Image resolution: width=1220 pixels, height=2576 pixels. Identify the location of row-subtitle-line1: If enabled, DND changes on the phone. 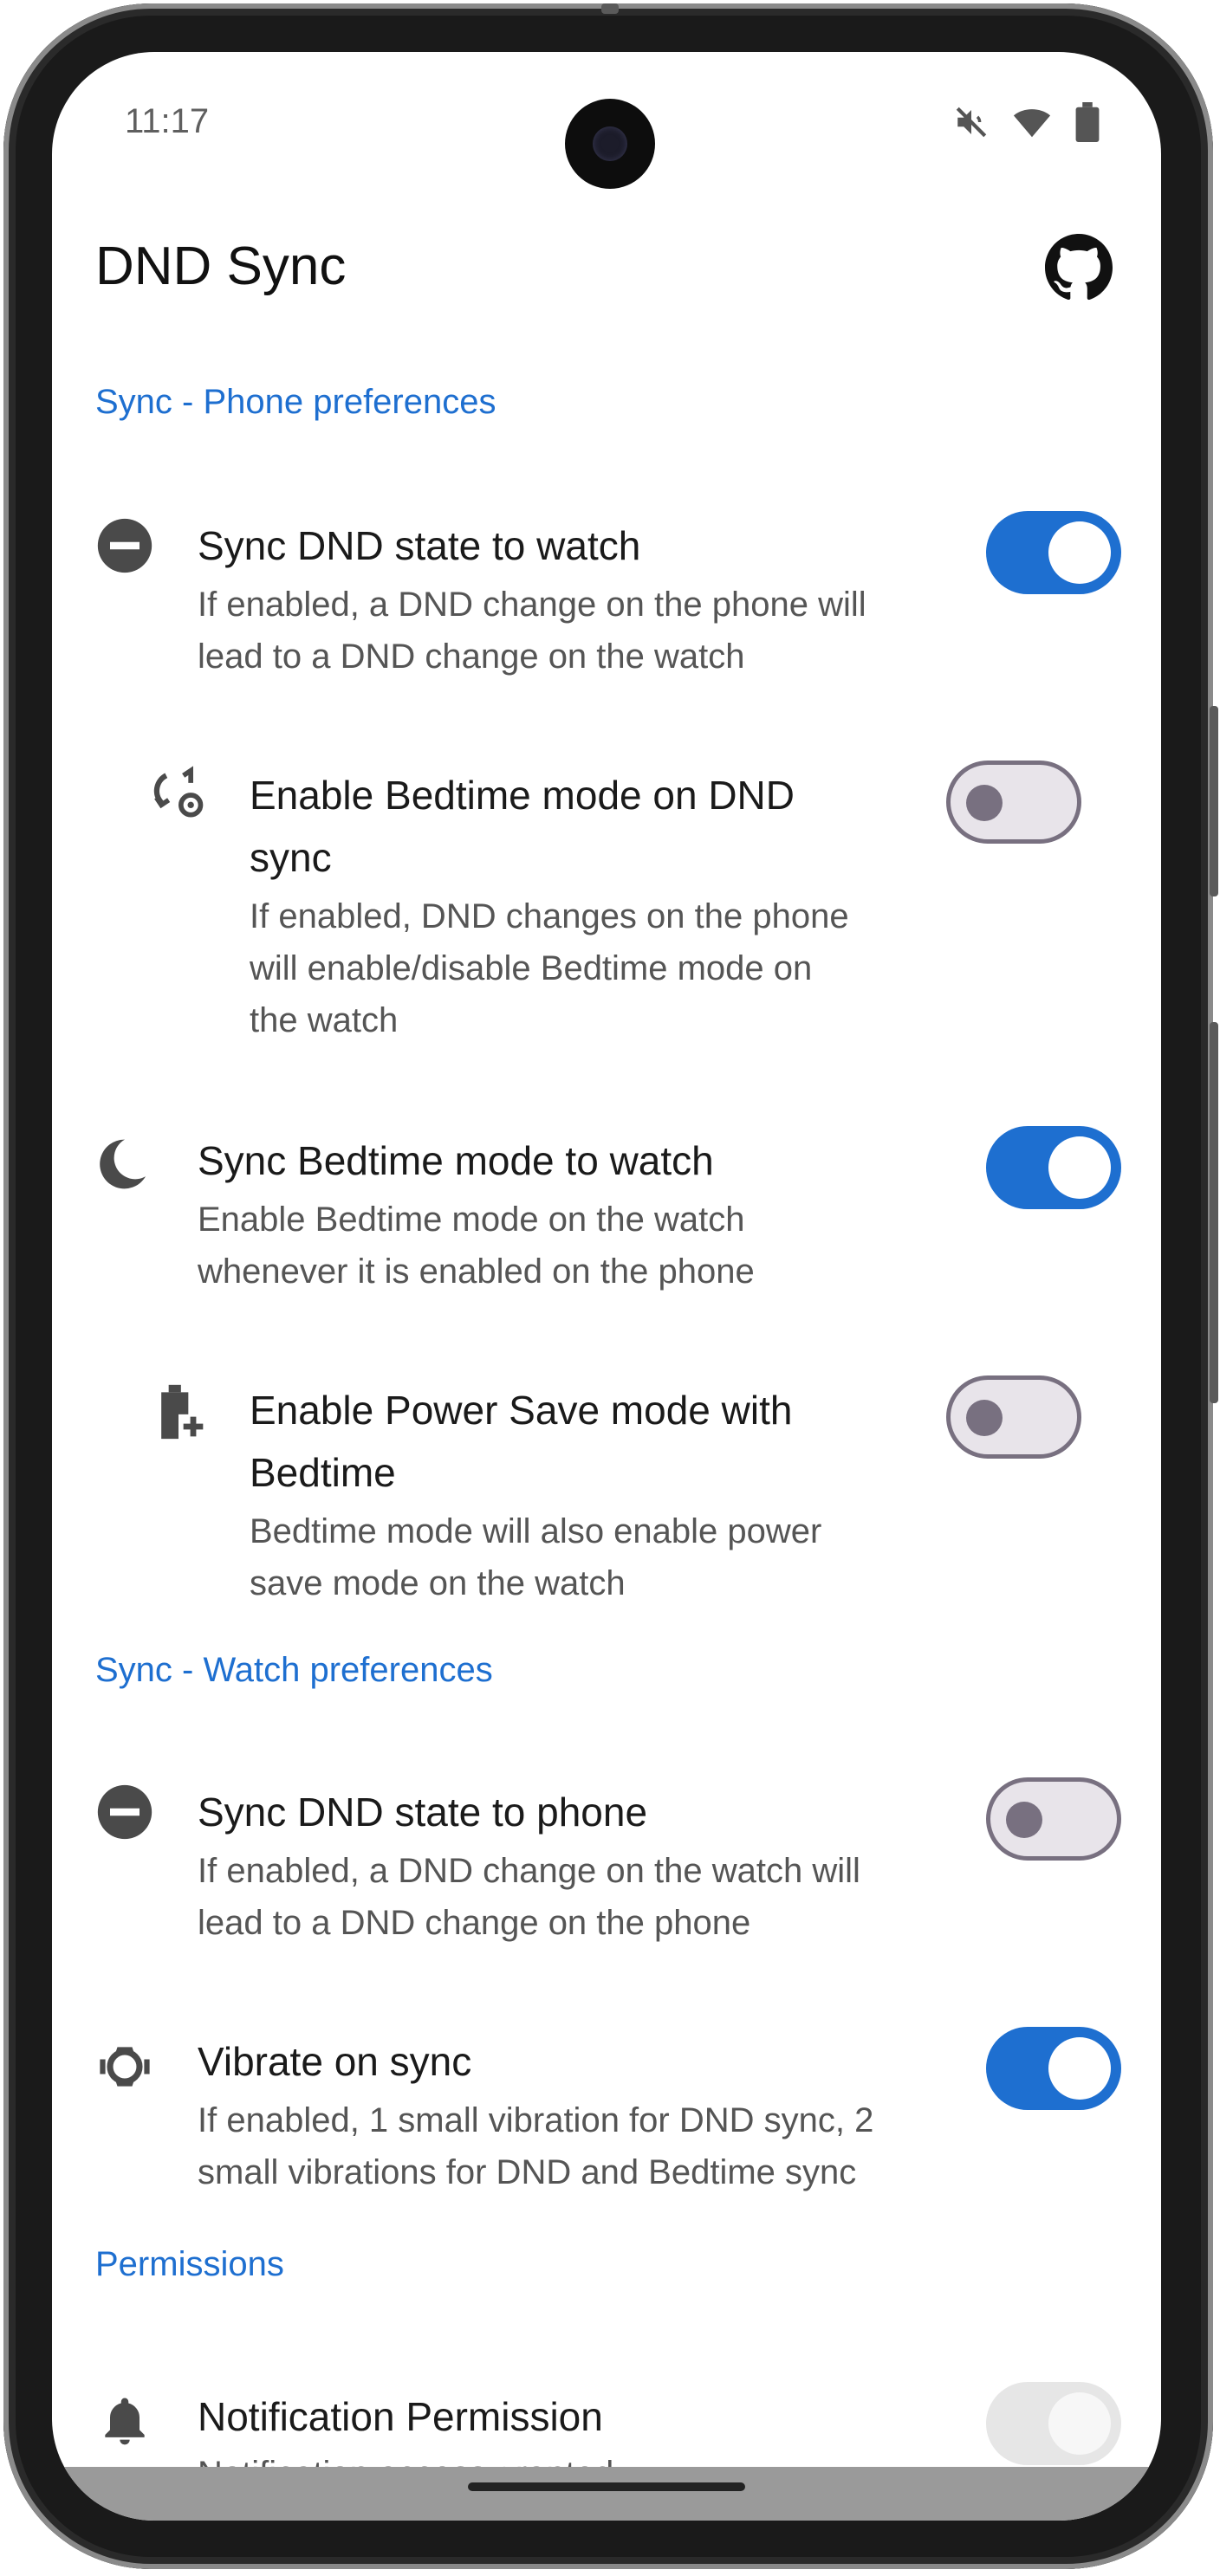
(549, 916).